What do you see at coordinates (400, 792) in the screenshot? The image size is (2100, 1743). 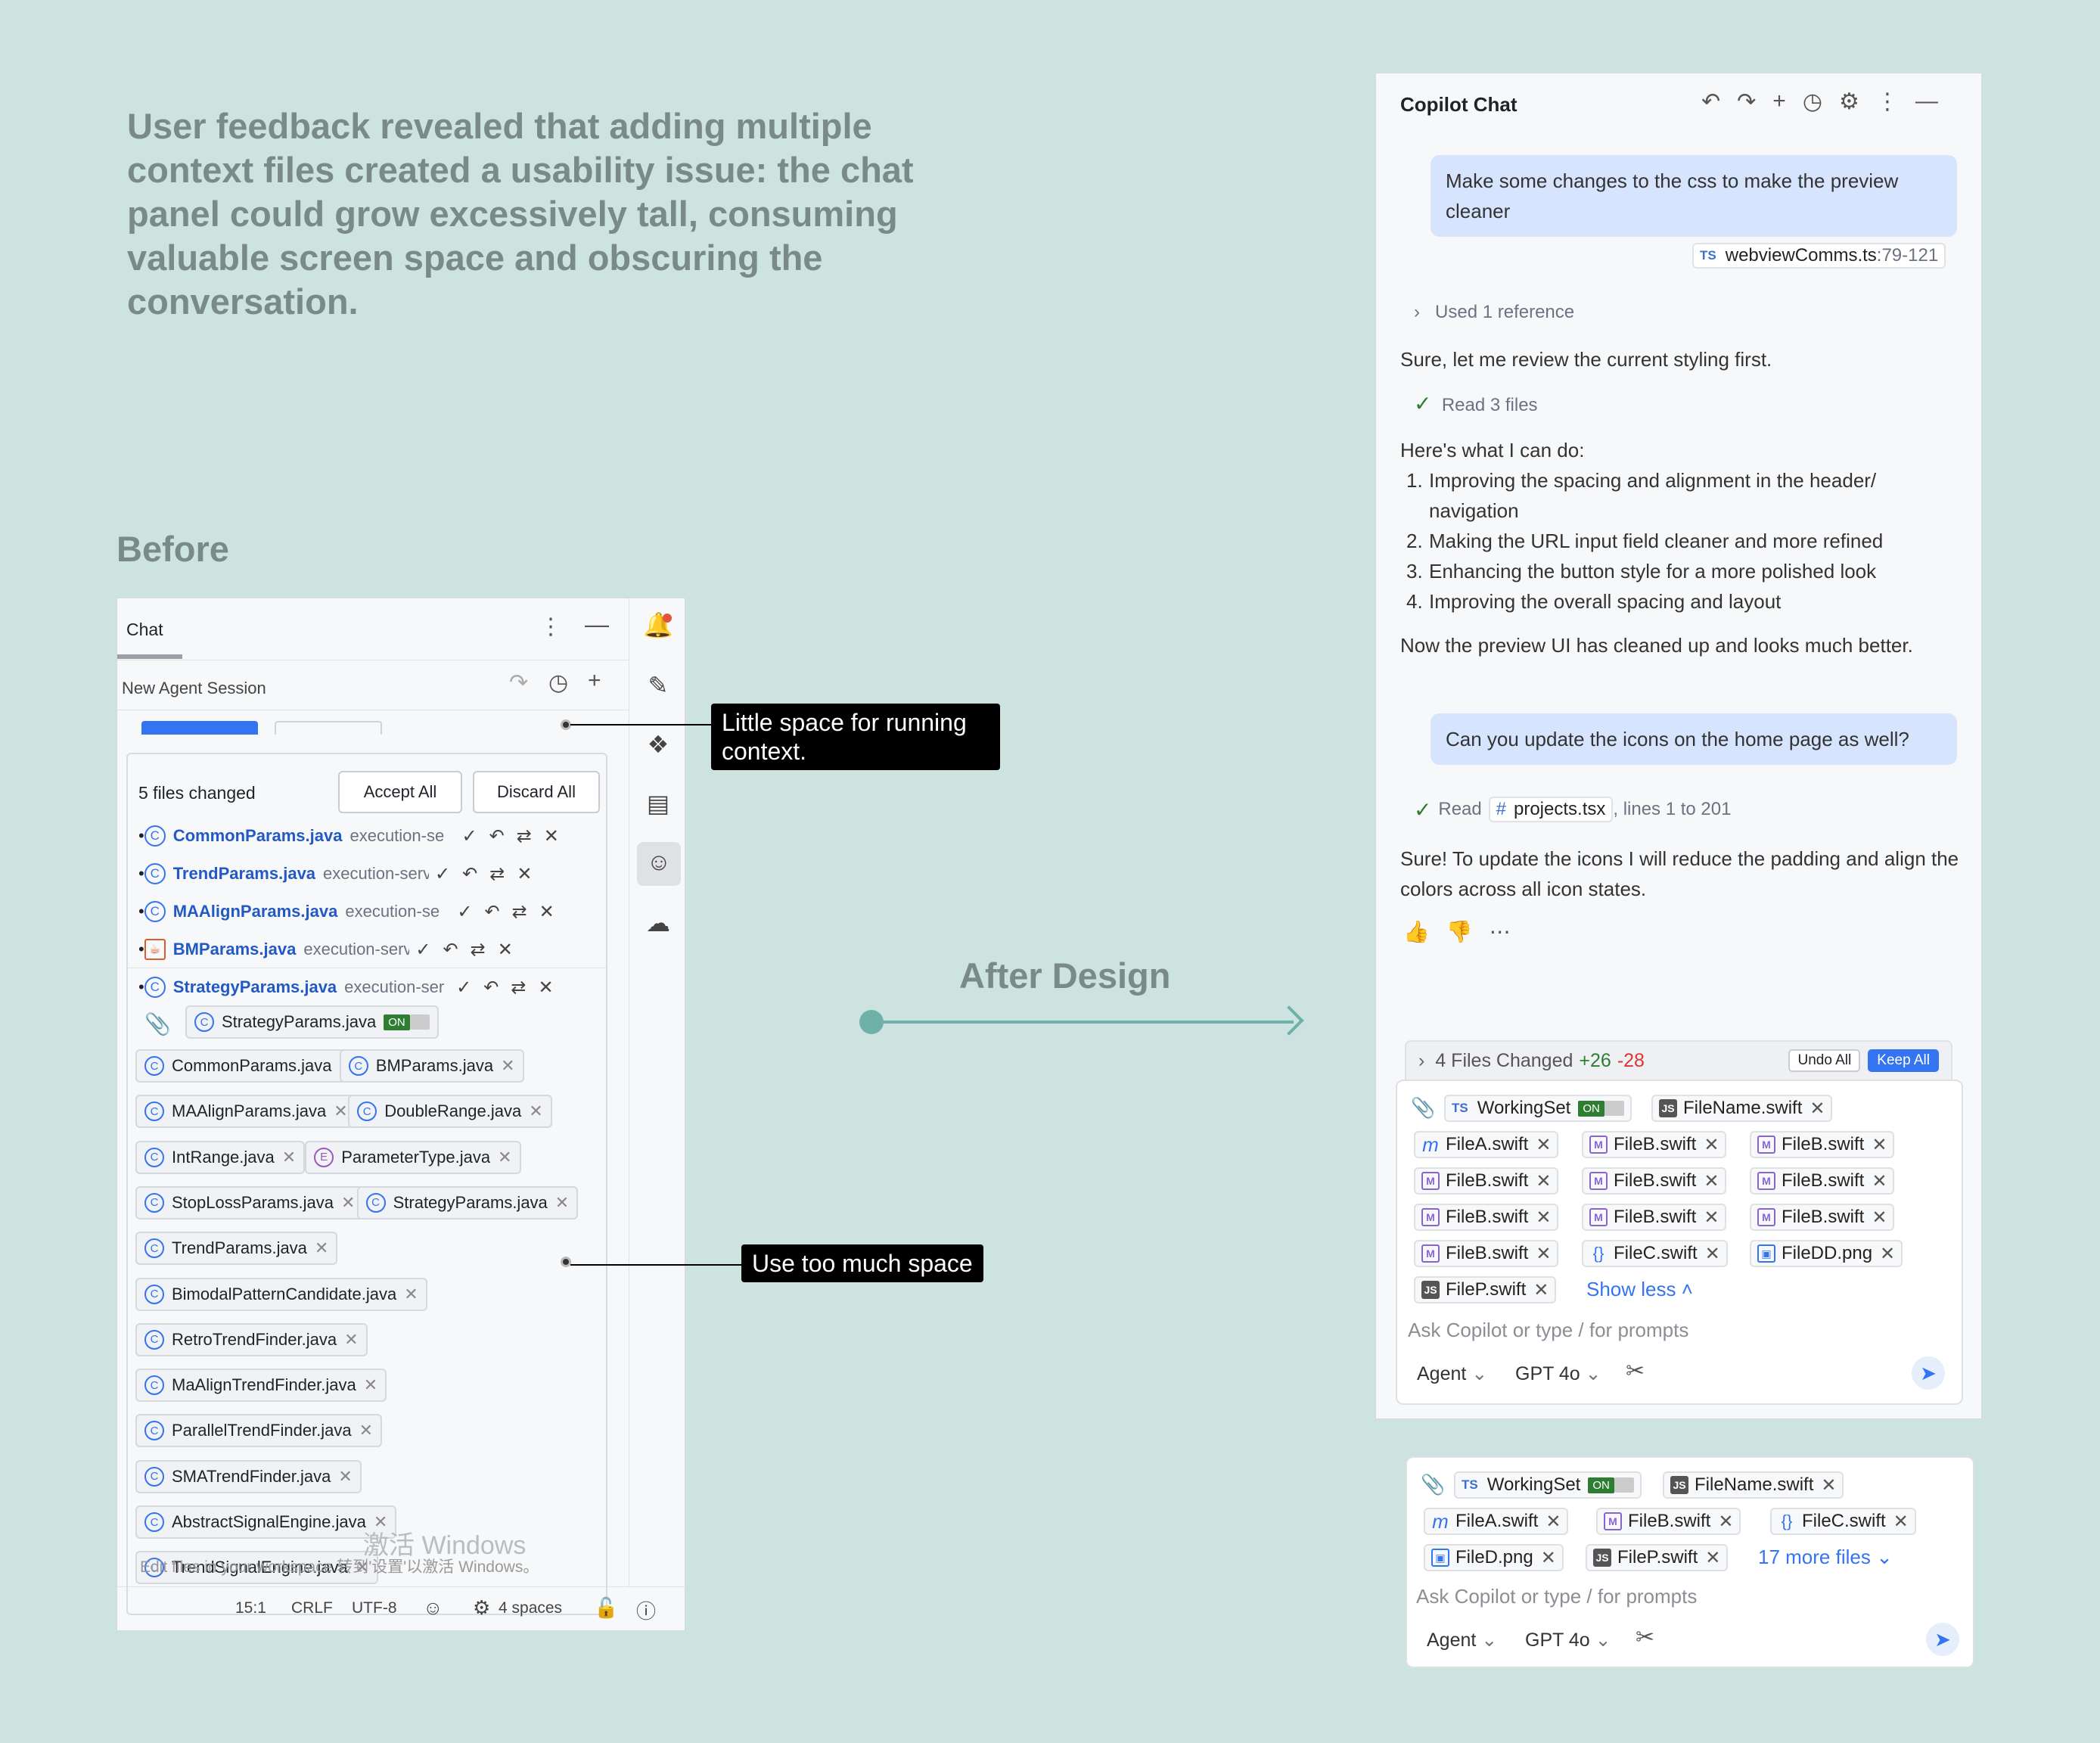 I see `accept-all-button: Accept All` at bounding box center [400, 792].